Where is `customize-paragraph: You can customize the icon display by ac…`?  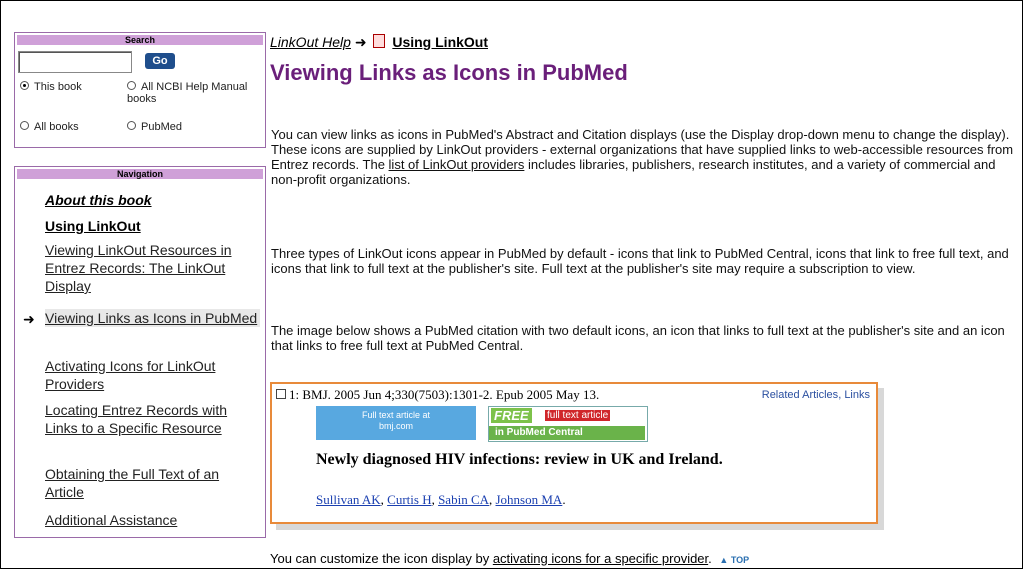 customize-paragraph: You can customize the icon display by ac… is located at coordinates (510, 558).